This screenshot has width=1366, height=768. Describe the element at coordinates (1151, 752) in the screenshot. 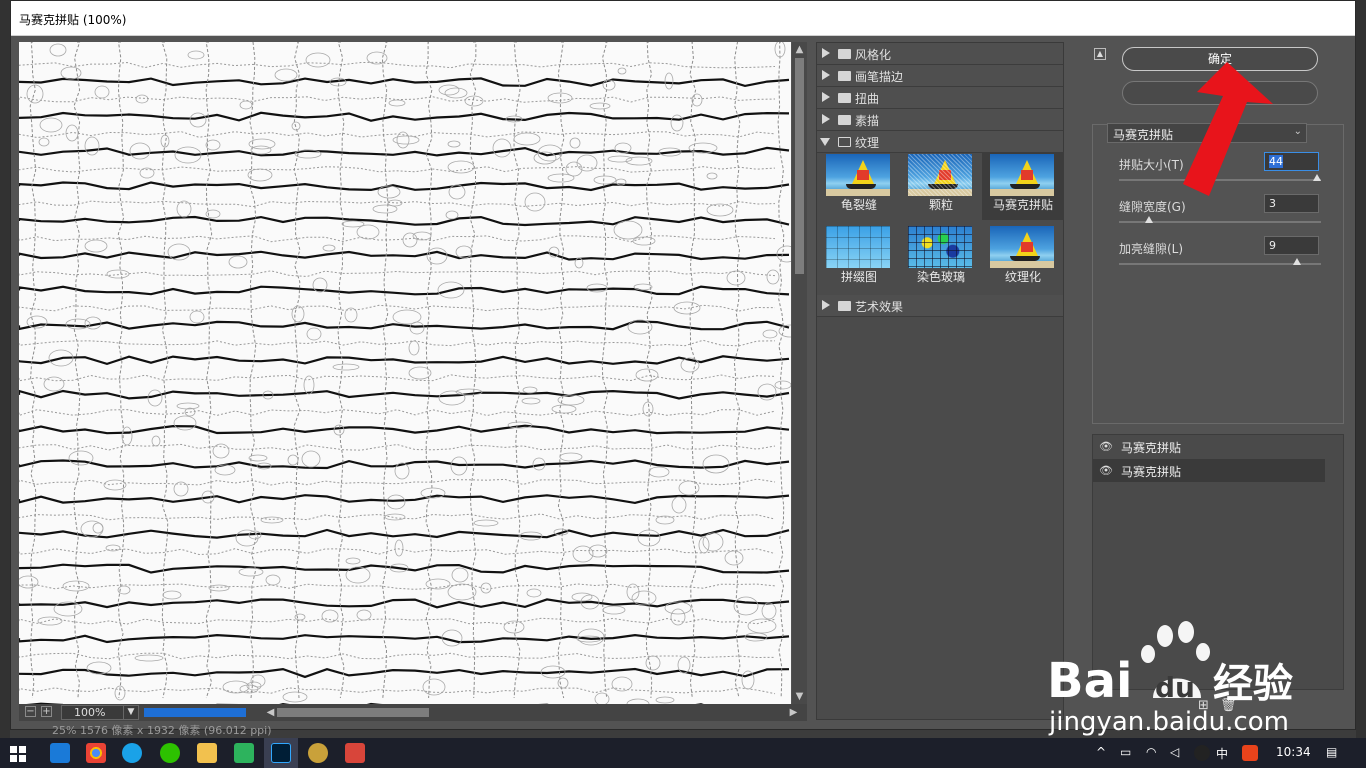

I see `wifi-icon: ◠` at that location.